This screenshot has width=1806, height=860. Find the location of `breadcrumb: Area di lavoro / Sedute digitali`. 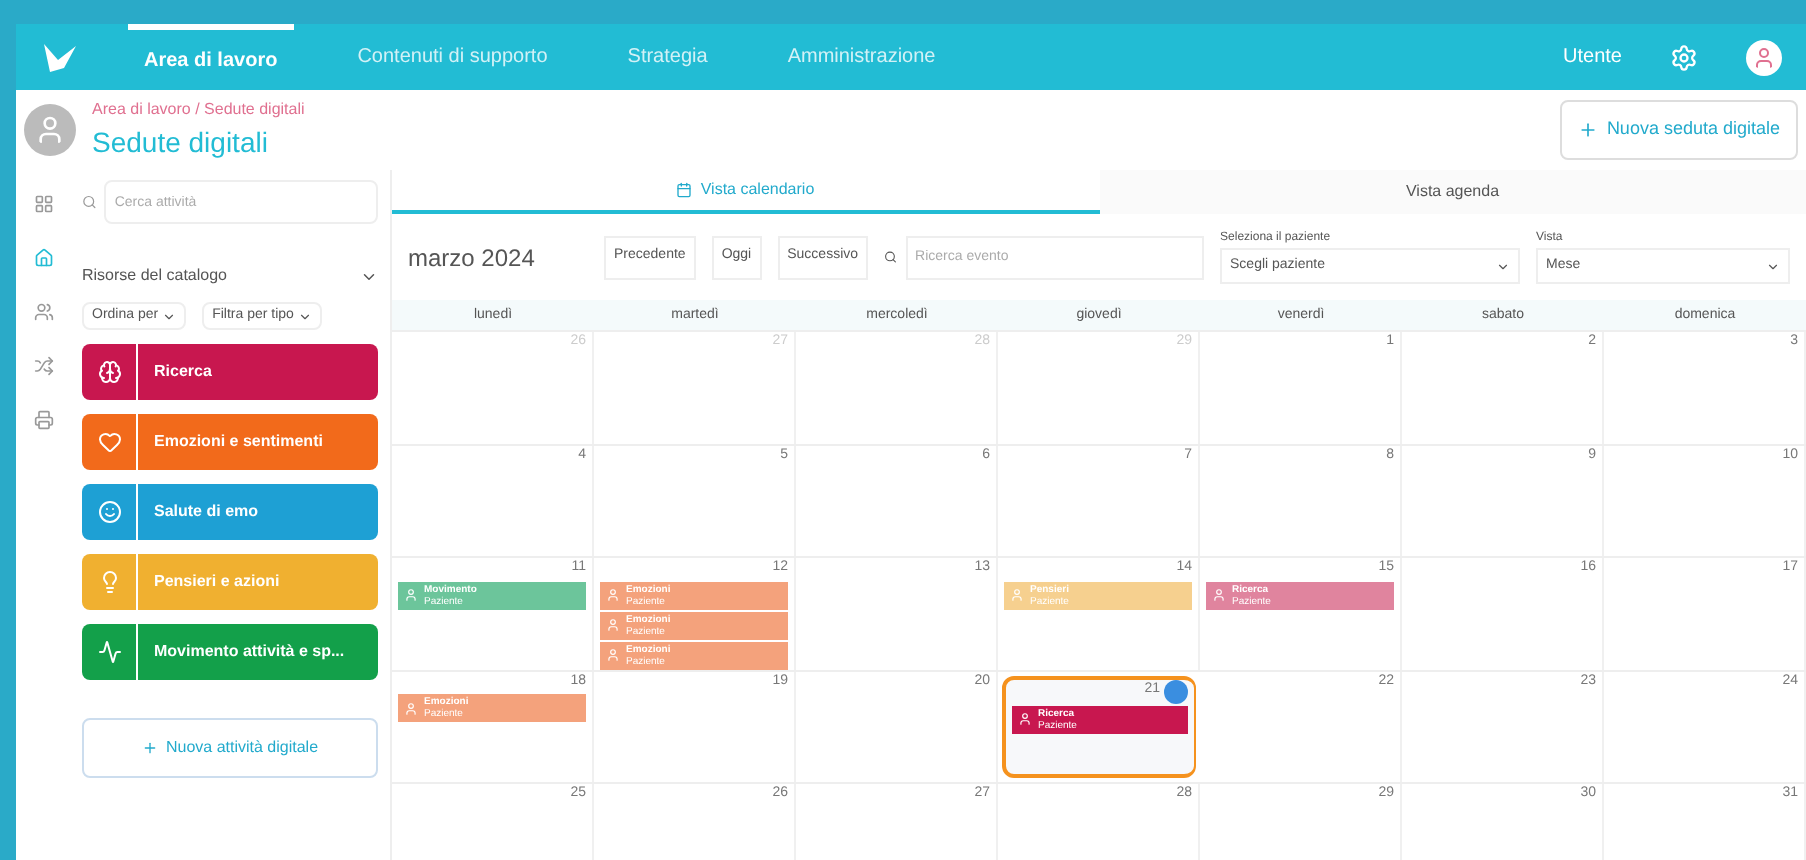

breadcrumb: Area di lavoro / Sedute digitali is located at coordinates (198, 109).